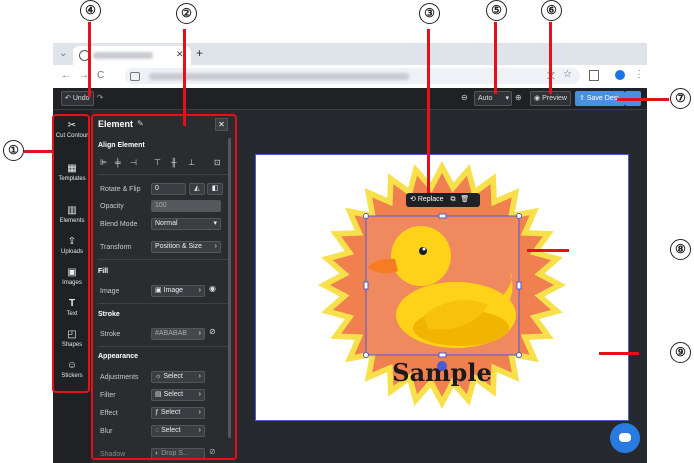  I want to click on extensions-icon, so click(594, 75).